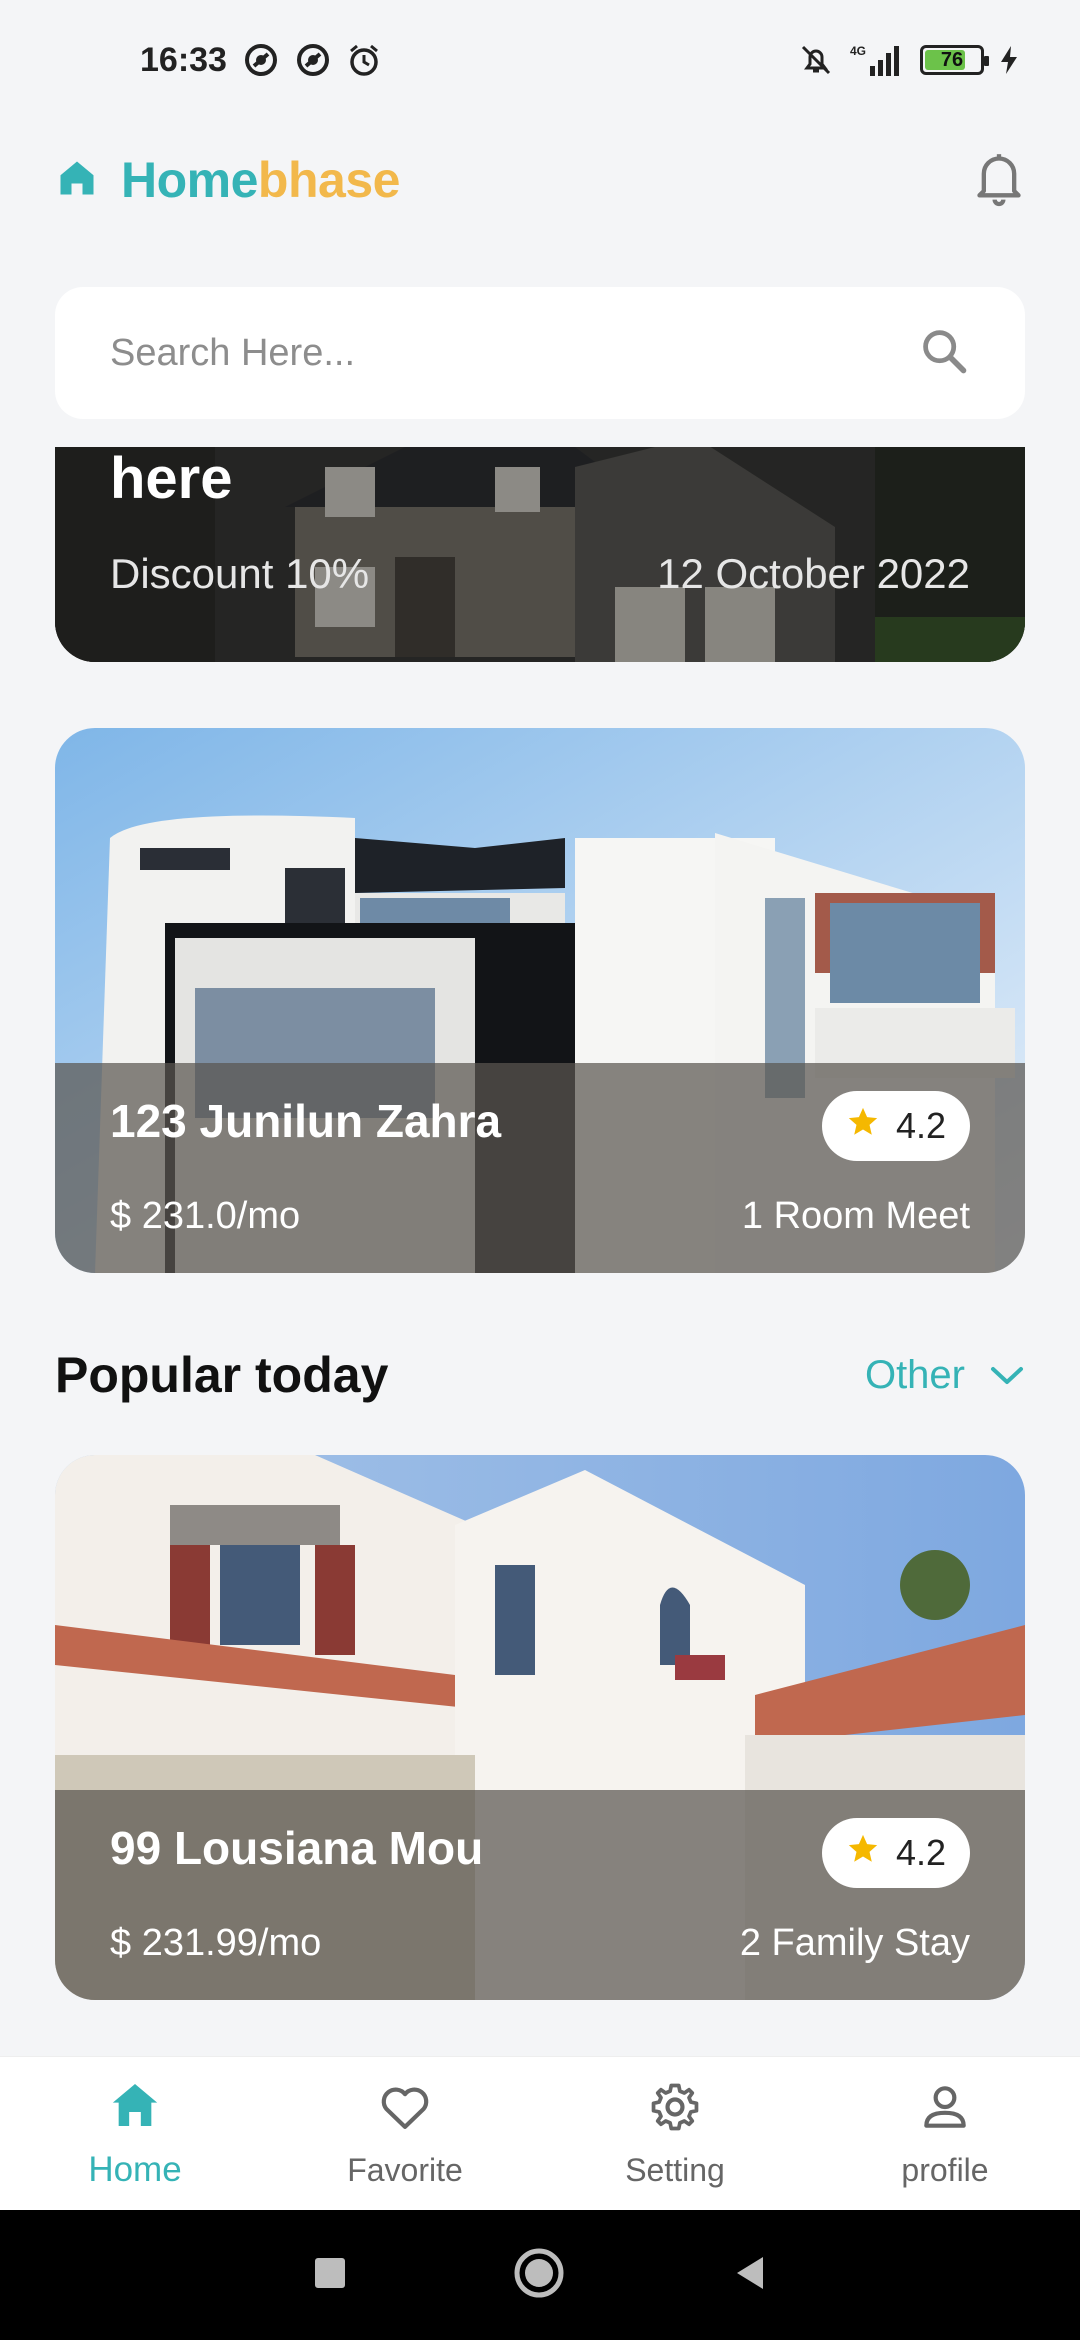  I want to click on user-icon, so click(945, 2109).